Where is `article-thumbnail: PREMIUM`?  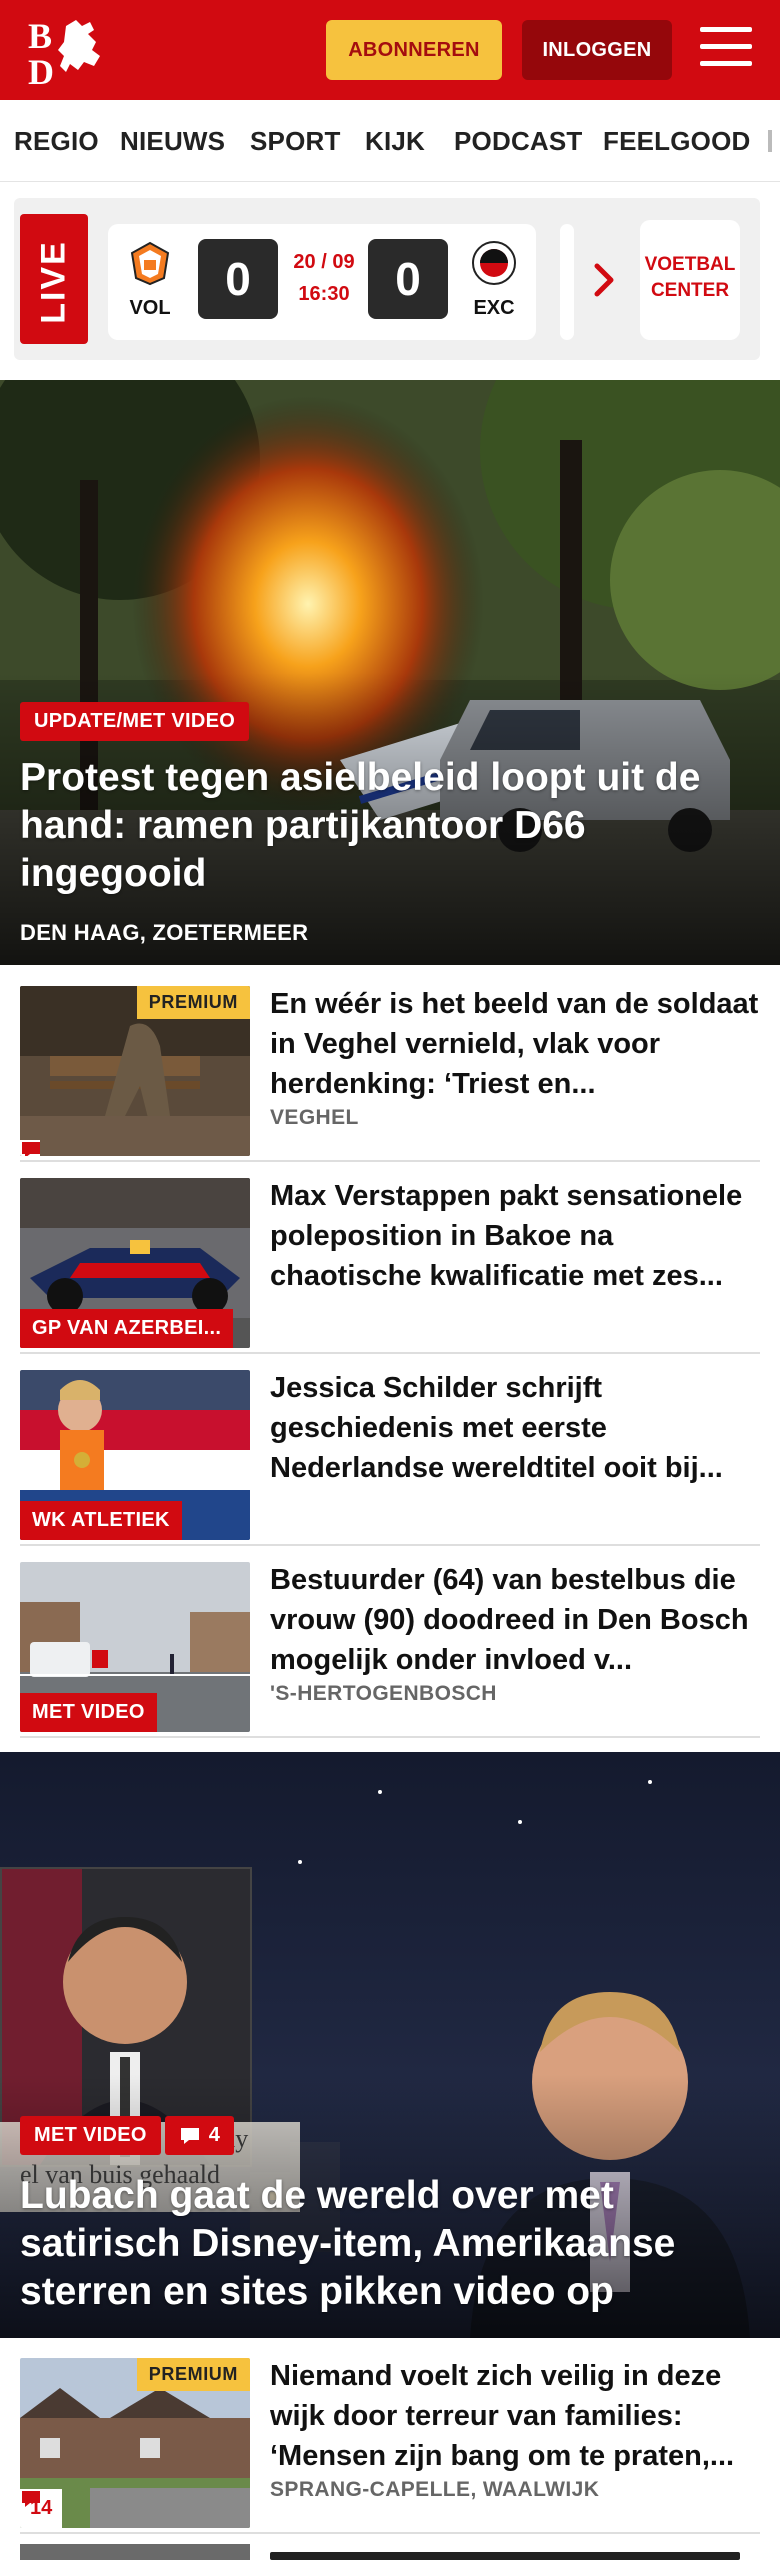
article-thumbnail: PREMIUM is located at coordinates (135, 1071).